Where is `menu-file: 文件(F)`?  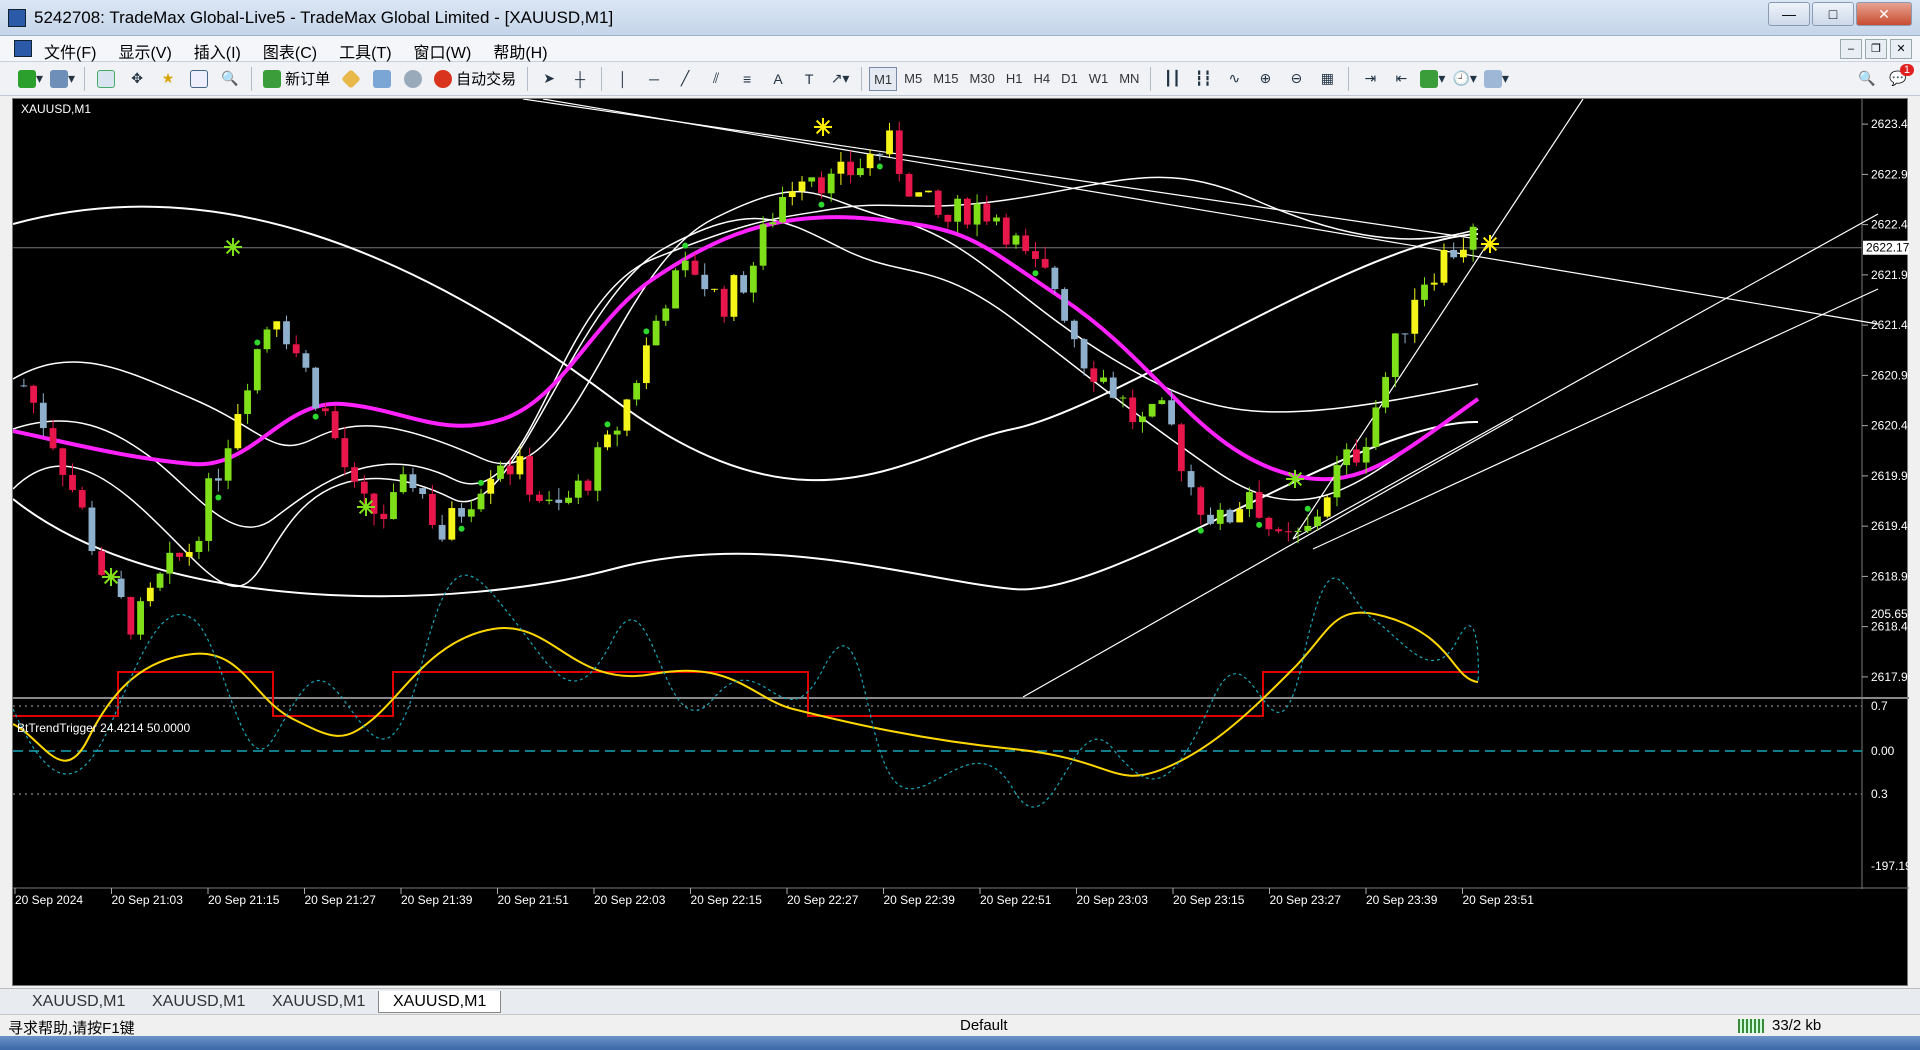 menu-file: 文件(F) is located at coordinates (70, 51).